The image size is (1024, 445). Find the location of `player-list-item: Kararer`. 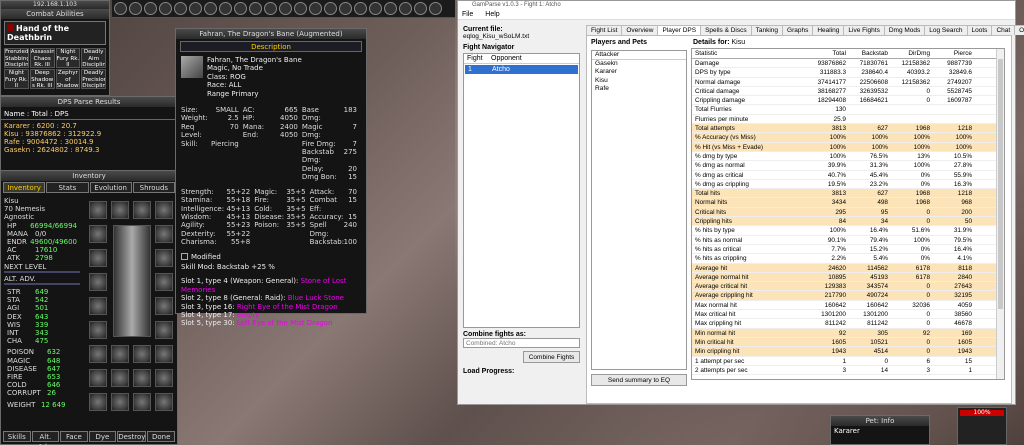

player-list-item: Kararer is located at coordinates (639, 72).